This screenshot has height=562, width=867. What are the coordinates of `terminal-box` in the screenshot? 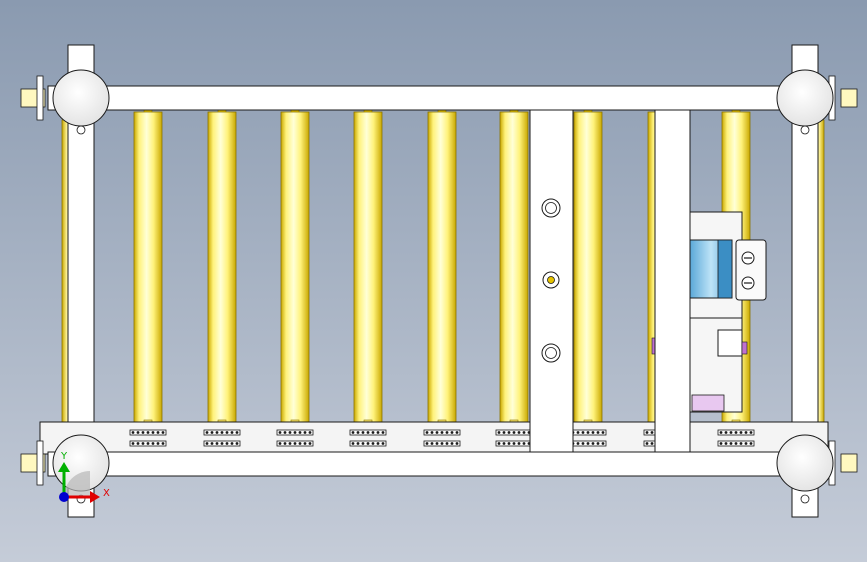 It's located at (751, 270).